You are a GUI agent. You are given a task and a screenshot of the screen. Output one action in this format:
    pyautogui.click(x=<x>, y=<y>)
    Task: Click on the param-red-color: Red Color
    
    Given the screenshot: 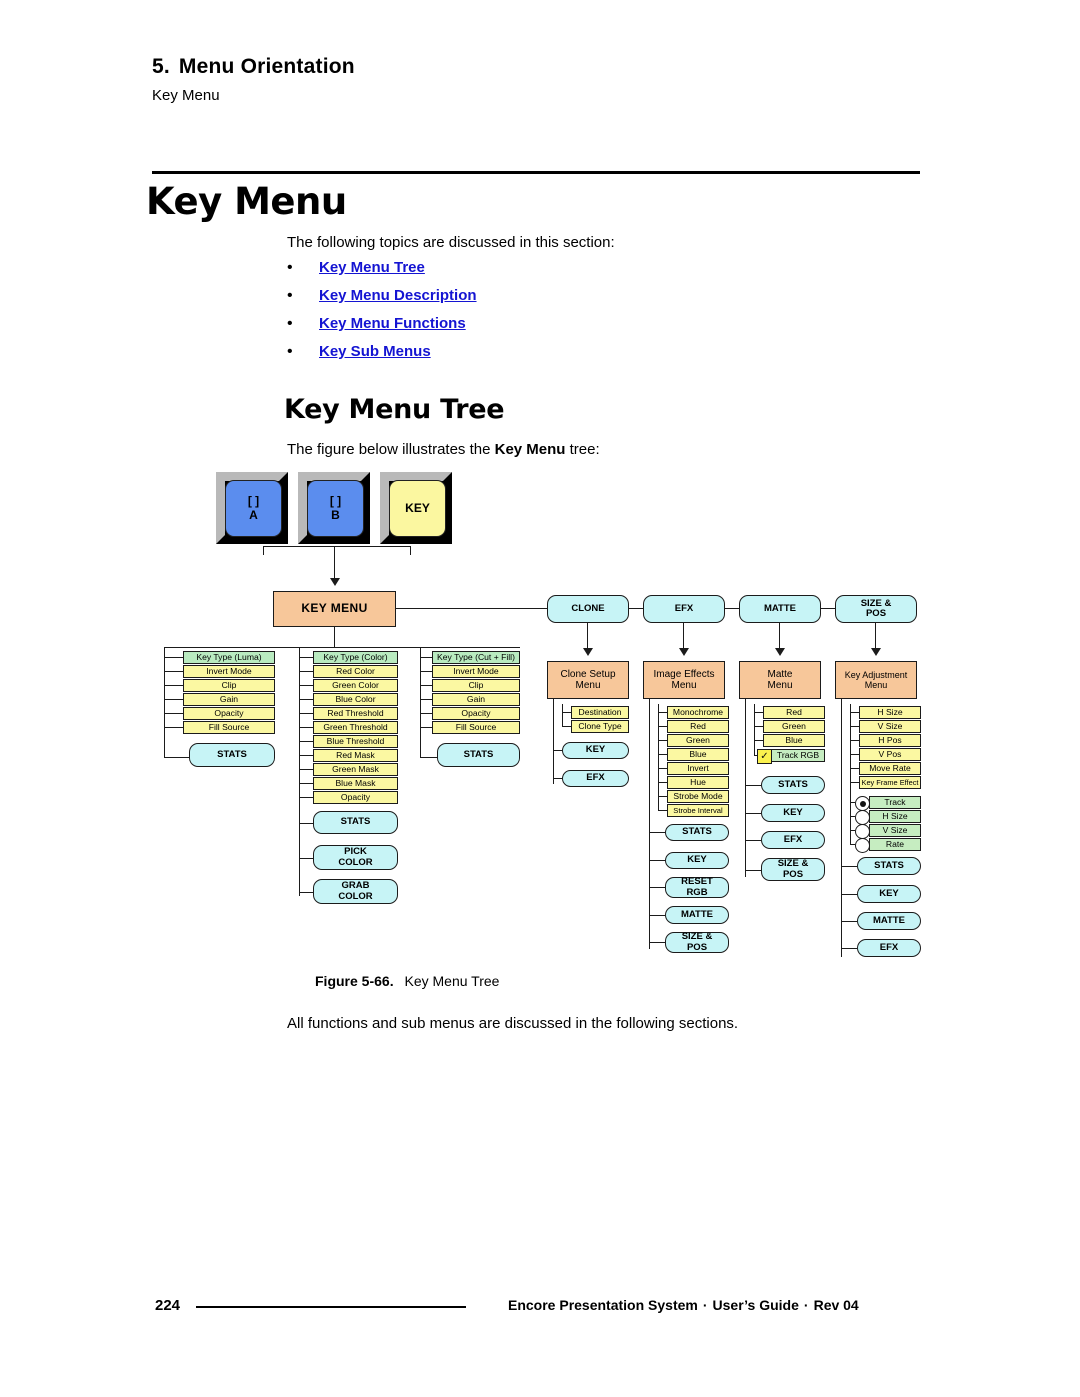 What is the action you would take?
    pyautogui.click(x=355, y=671)
    